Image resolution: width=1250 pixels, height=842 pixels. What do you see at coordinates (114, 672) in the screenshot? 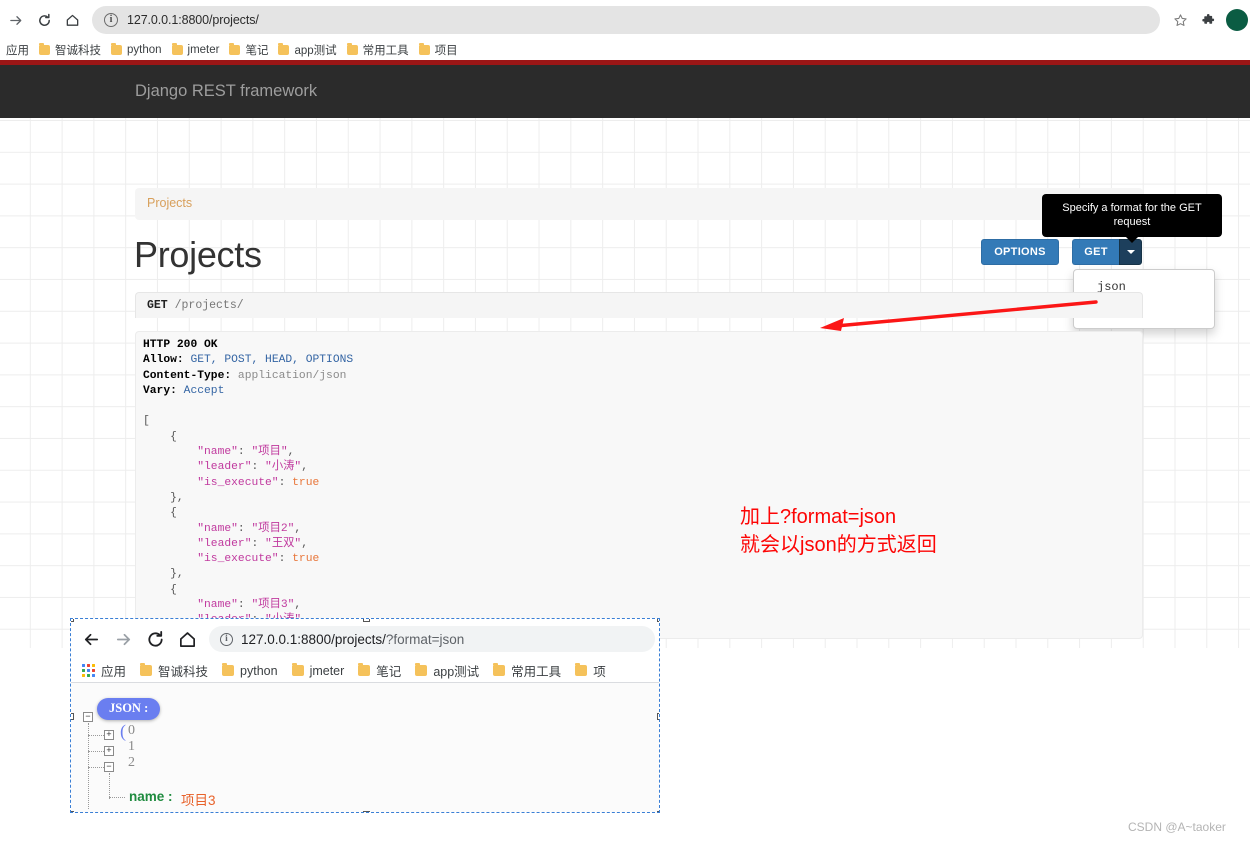
I see `bookmark-label: 应用` at bounding box center [114, 672].